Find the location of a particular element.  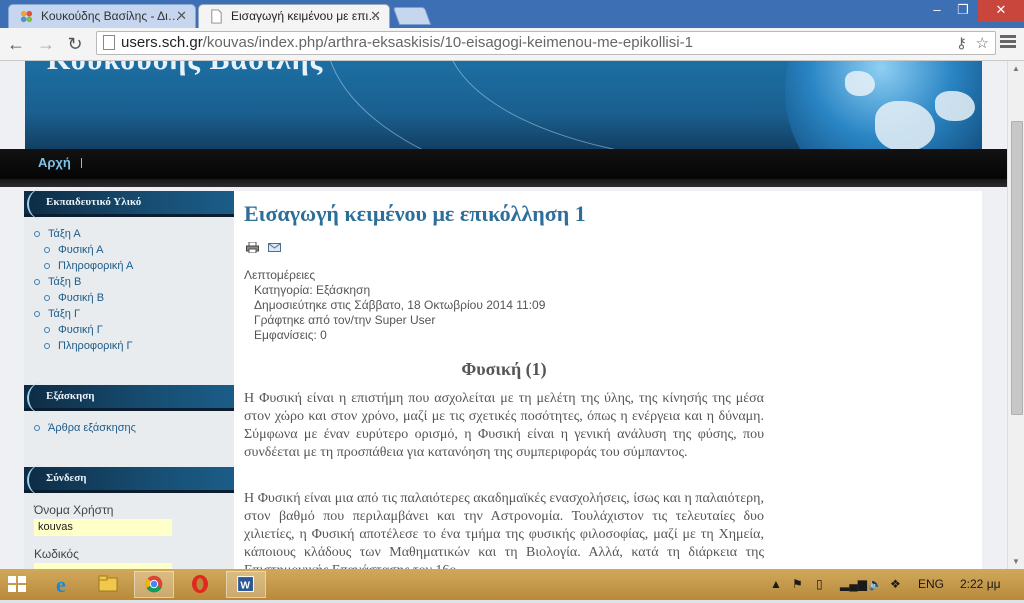

menu-item-class-c: Τάξη Γ is located at coordinates (129, 314).